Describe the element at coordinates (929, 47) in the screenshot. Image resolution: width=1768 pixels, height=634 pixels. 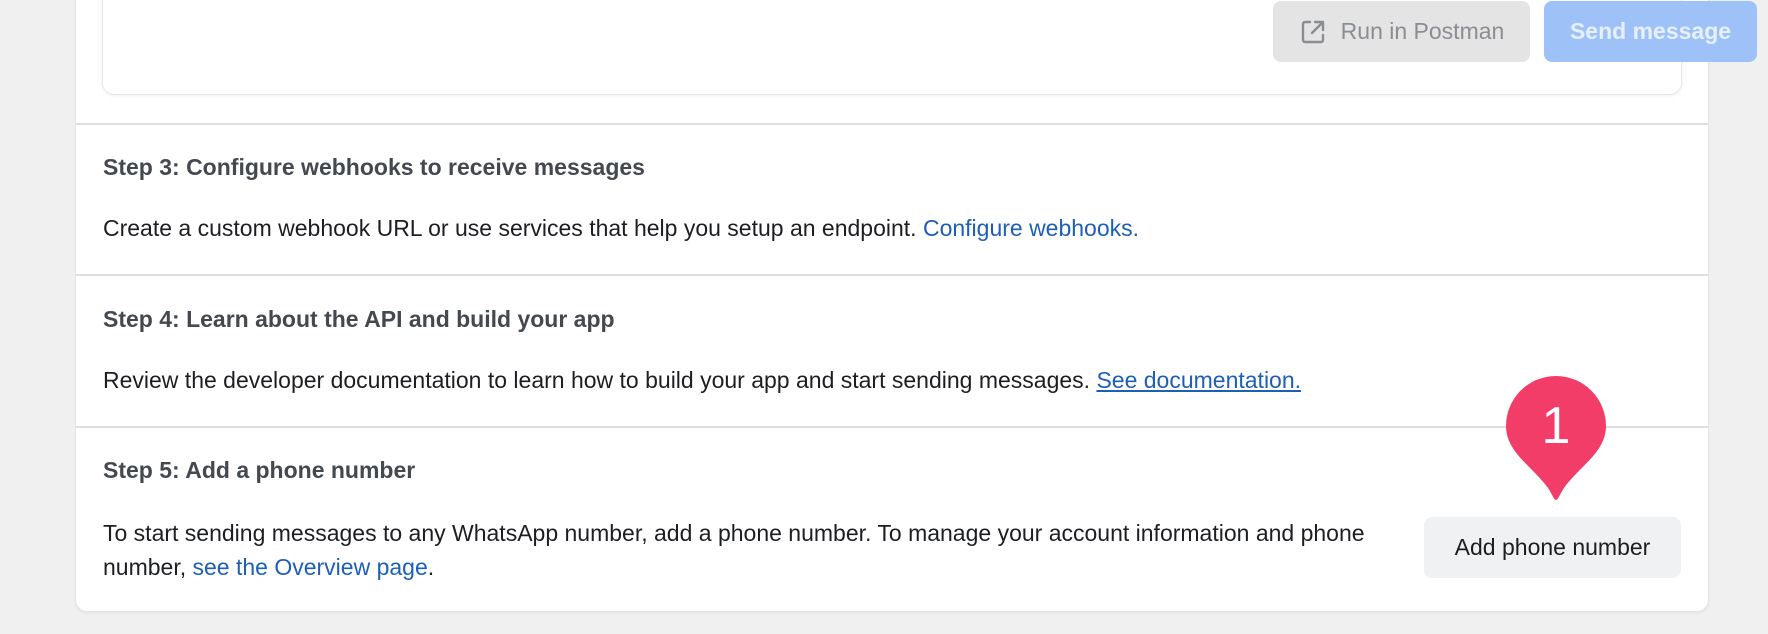
I see `send-message-card: Run in Postman Send message` at that location.